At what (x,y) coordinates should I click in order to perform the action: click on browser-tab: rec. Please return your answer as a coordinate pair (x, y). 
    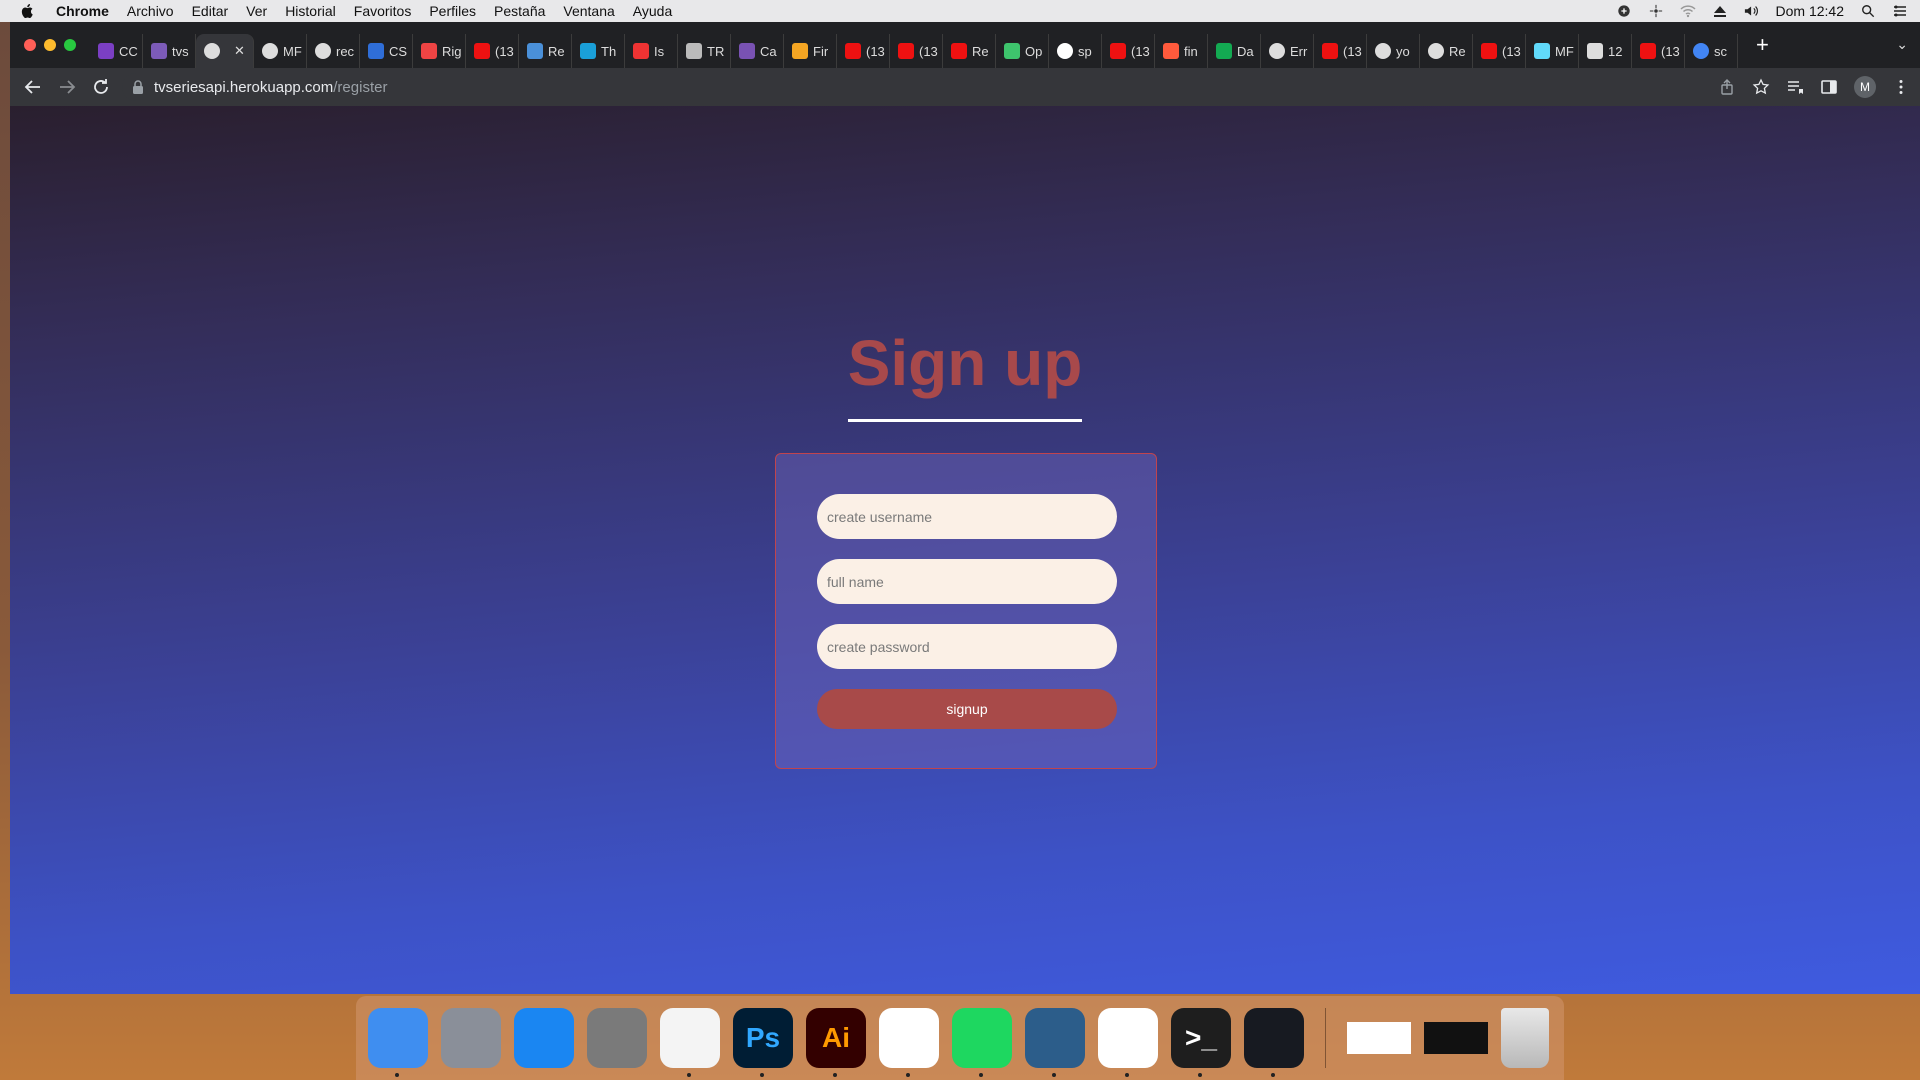
    Looking at the image, I should click on (333, 51).